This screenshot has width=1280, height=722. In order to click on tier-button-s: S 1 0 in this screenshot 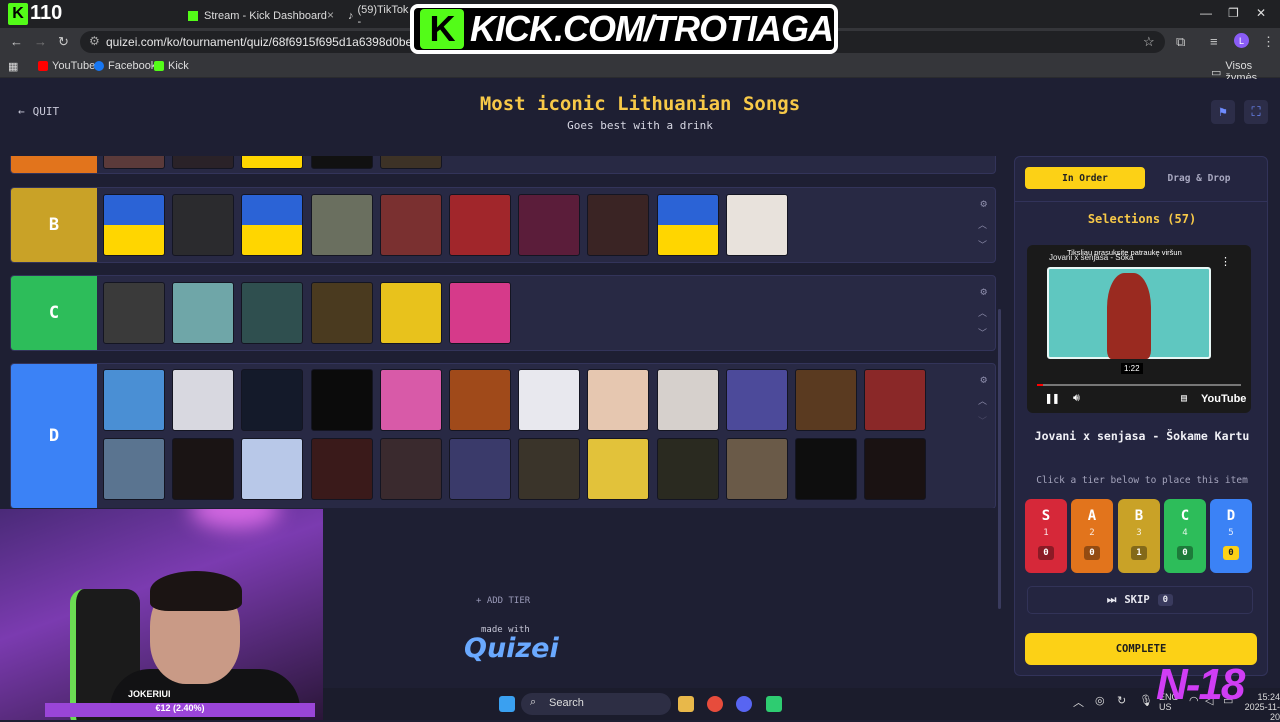, I will do `click(1046, 536)`.